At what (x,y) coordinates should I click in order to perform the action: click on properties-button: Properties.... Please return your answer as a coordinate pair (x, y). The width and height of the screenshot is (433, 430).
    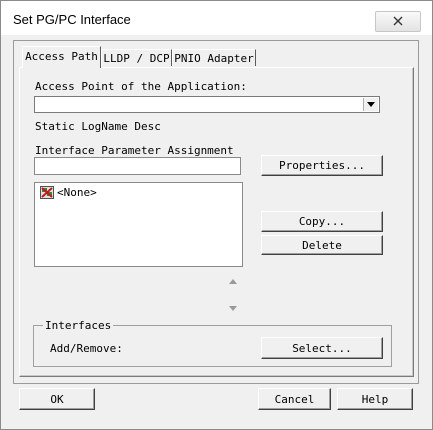
    Looking at the image, I should click on (322, 165).